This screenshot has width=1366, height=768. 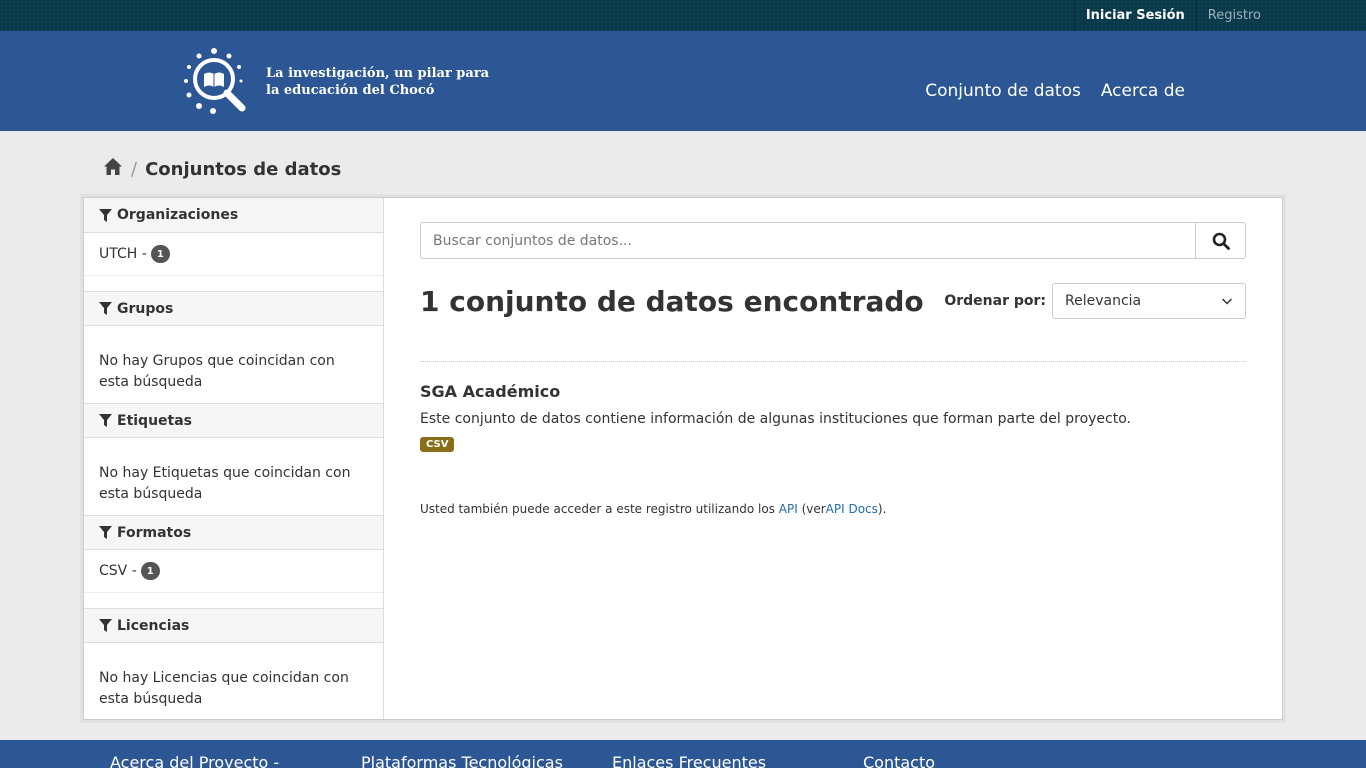 What do you see at coordinates (233, 625) in the screenshot?
I see `facet-heading-licenses: Licencias` at bounding box center [233, 625].